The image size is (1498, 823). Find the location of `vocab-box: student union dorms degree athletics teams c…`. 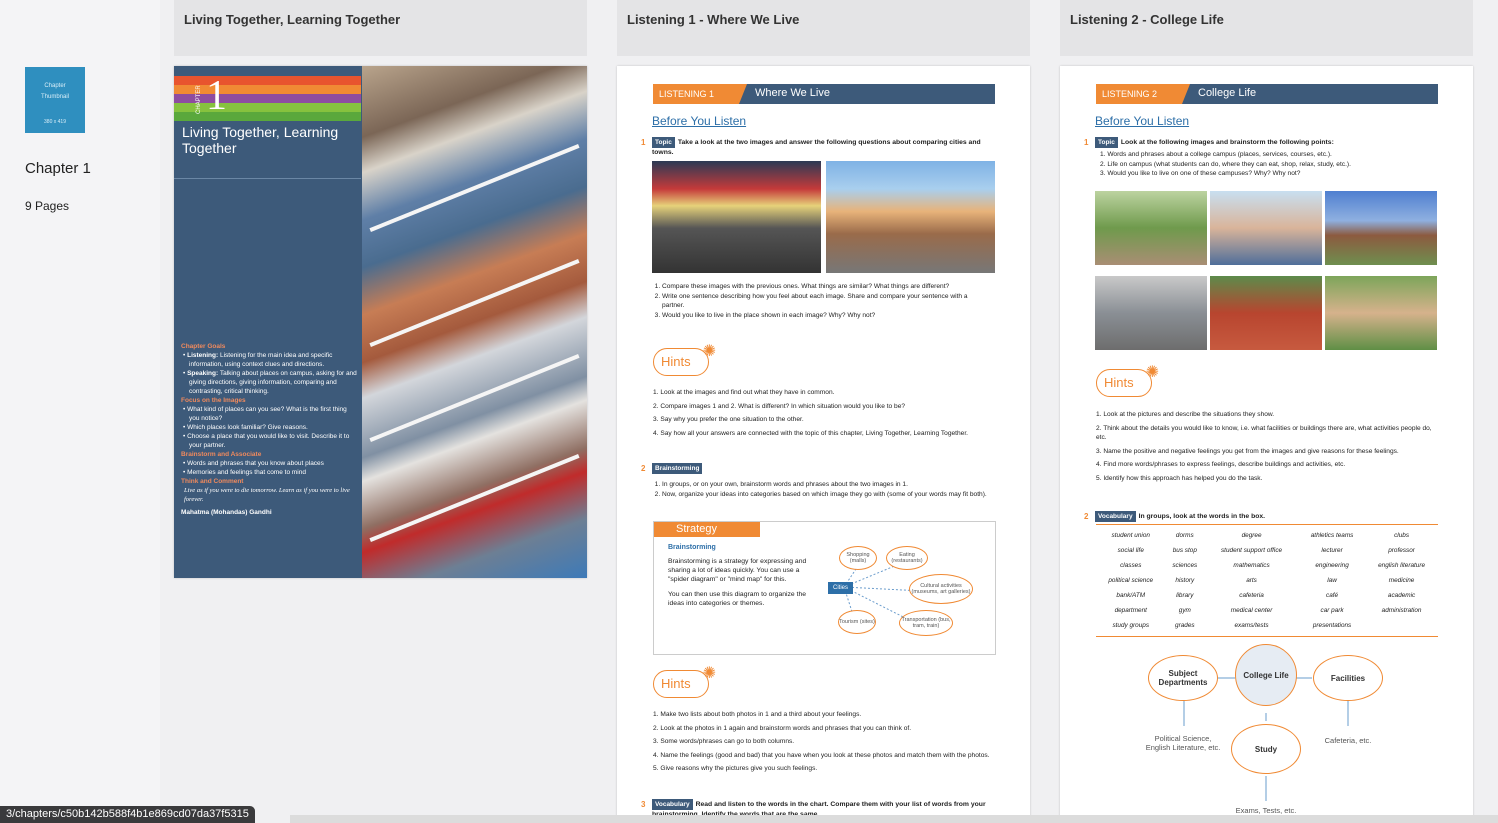

vocab-box: student union dorms degree athletics teams c… is located at coordinates (1267, 580).